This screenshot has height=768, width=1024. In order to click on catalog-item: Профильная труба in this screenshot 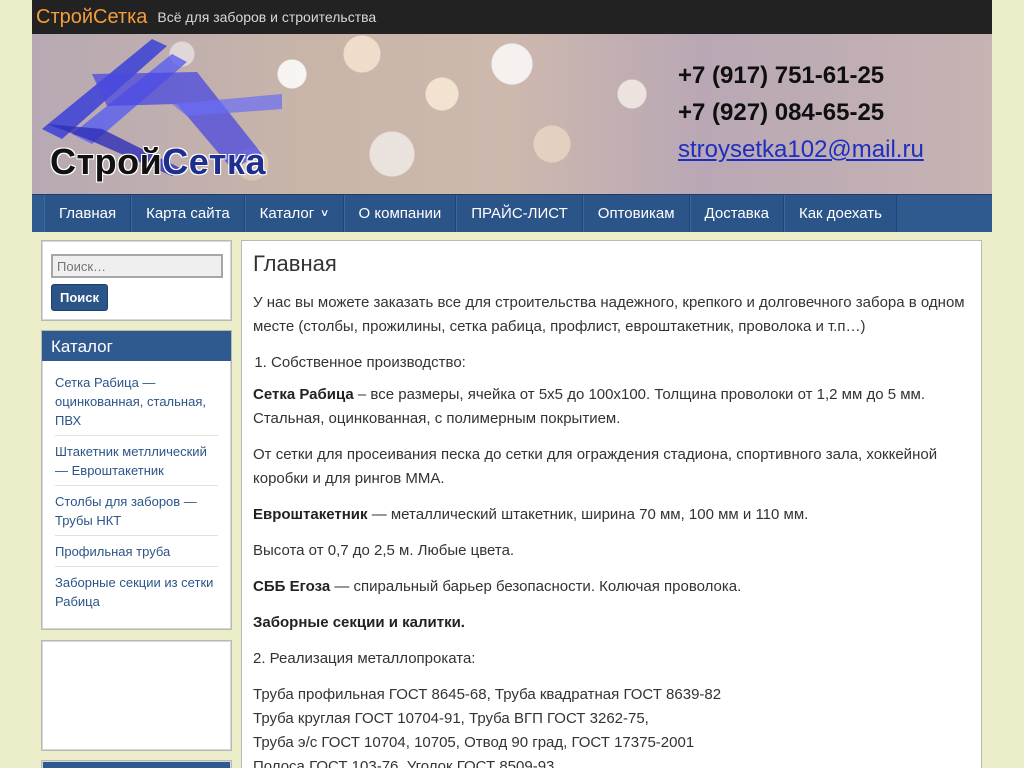, I will do `click(136, 554)`.